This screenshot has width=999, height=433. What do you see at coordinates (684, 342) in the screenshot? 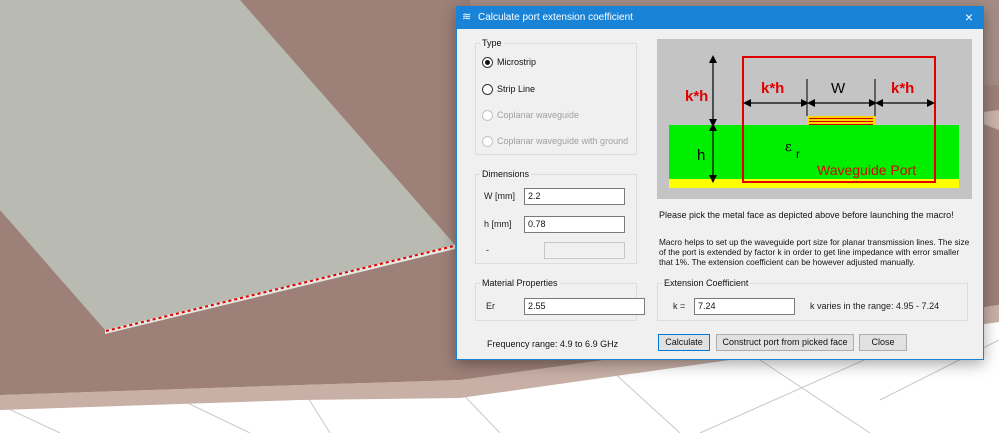
I see `calculate-button: Calculate` at bounding box center [684, 342].